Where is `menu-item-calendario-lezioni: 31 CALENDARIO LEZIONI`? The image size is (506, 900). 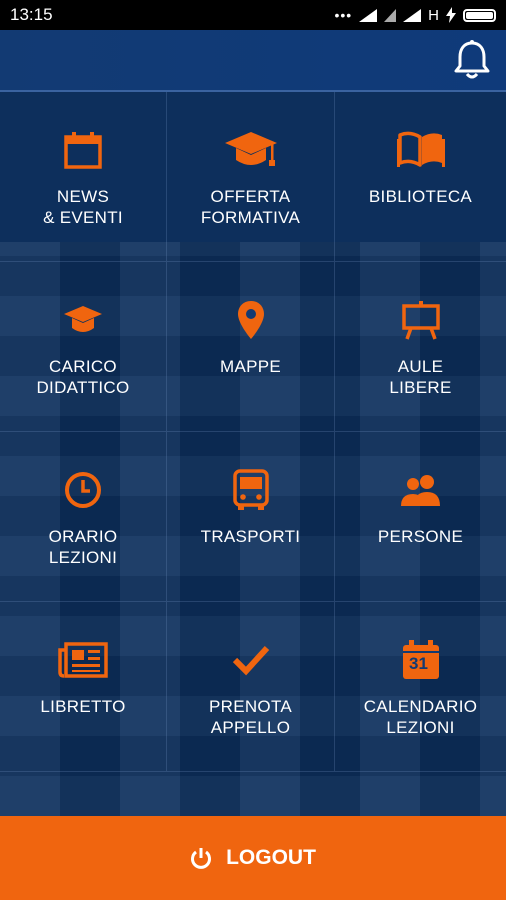 menu-item-calendario-lezioni: 31 CALENDARIO LEZIONI is located at coordinates (420, 687).